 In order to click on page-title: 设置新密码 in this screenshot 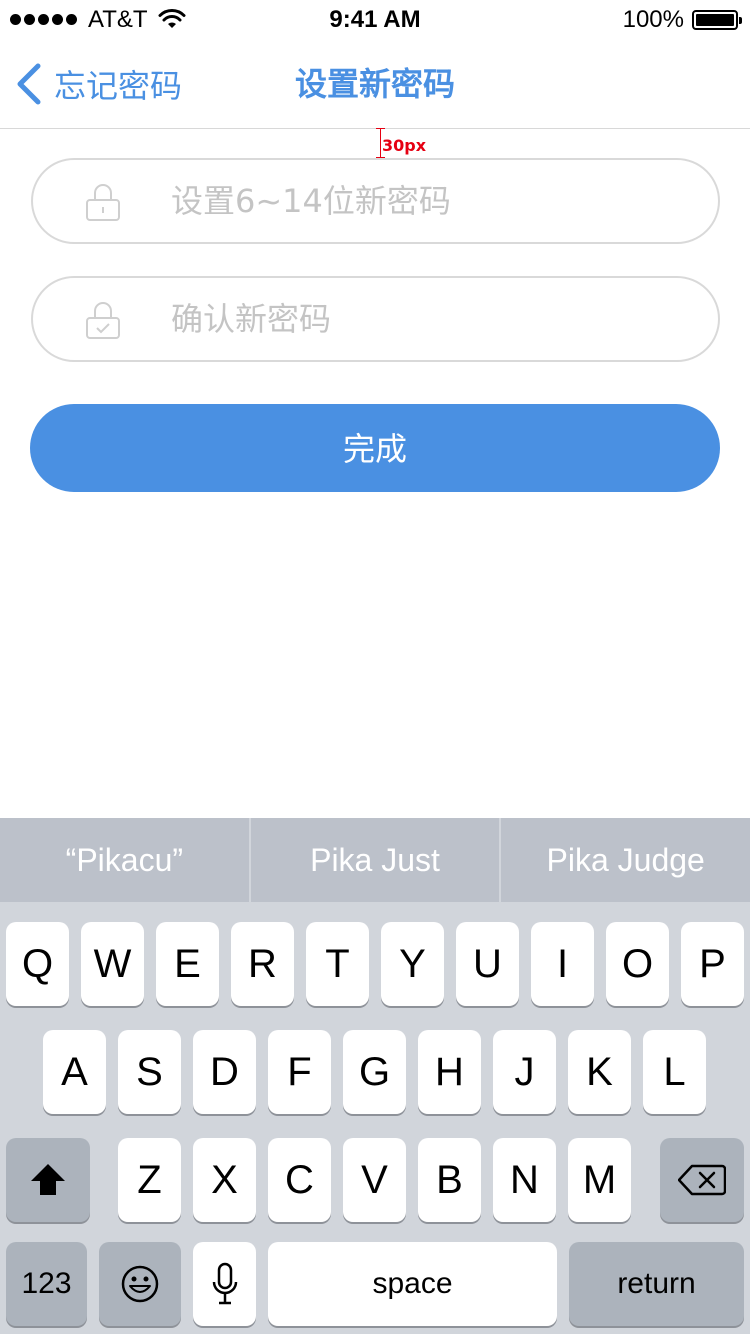, I will do `click(374, 84)`.